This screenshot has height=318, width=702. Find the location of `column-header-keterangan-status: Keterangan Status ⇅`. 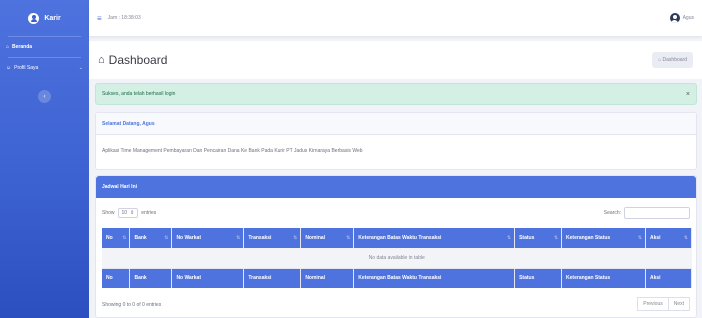

column-header-keterangan-status: Keterangan Status ⇅ is located at coordinates (603, 238).